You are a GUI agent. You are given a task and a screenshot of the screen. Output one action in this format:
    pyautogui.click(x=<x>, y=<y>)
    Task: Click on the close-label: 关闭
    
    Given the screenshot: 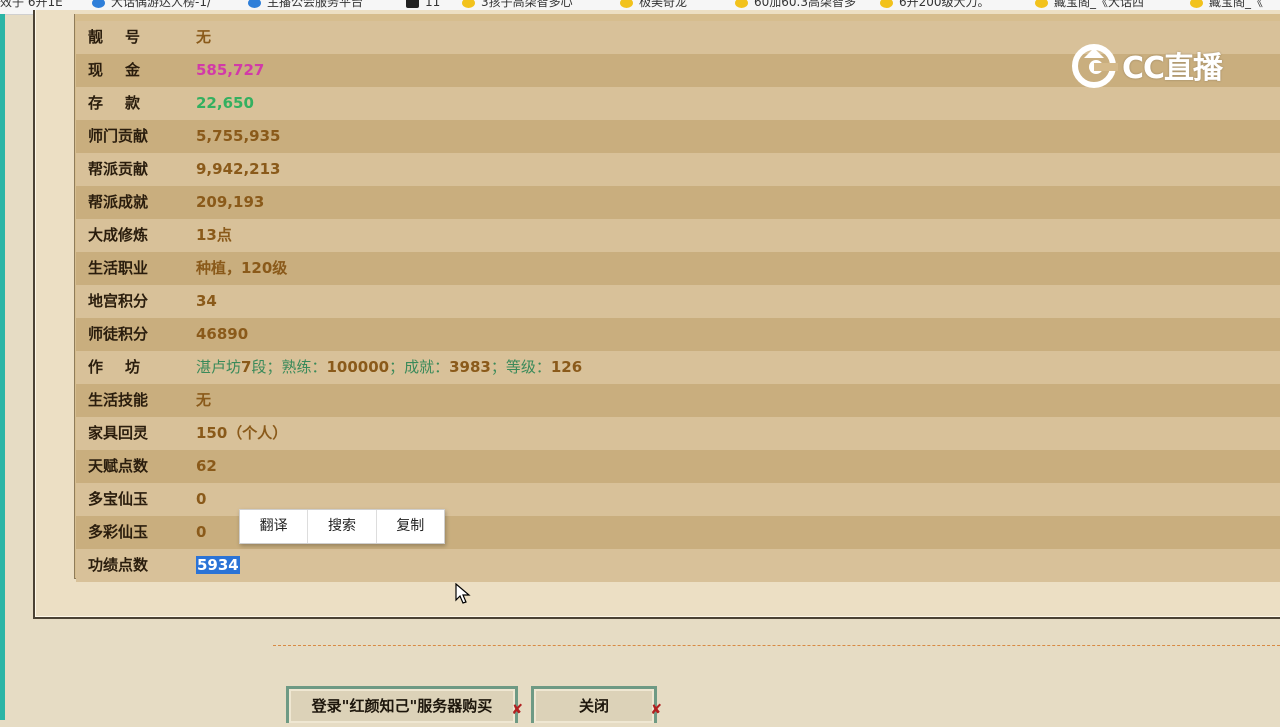 What is the action you would take?
    pyautogui.click(x=593, y=706)
    